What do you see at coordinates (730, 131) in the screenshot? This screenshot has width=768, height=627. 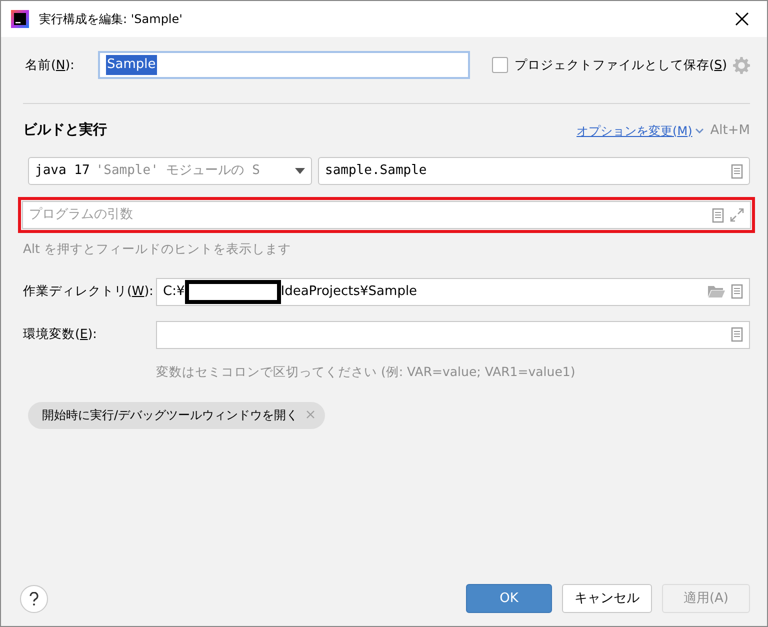 I see `shortcut-text: Alt+M` at bounding box center [730, 131].